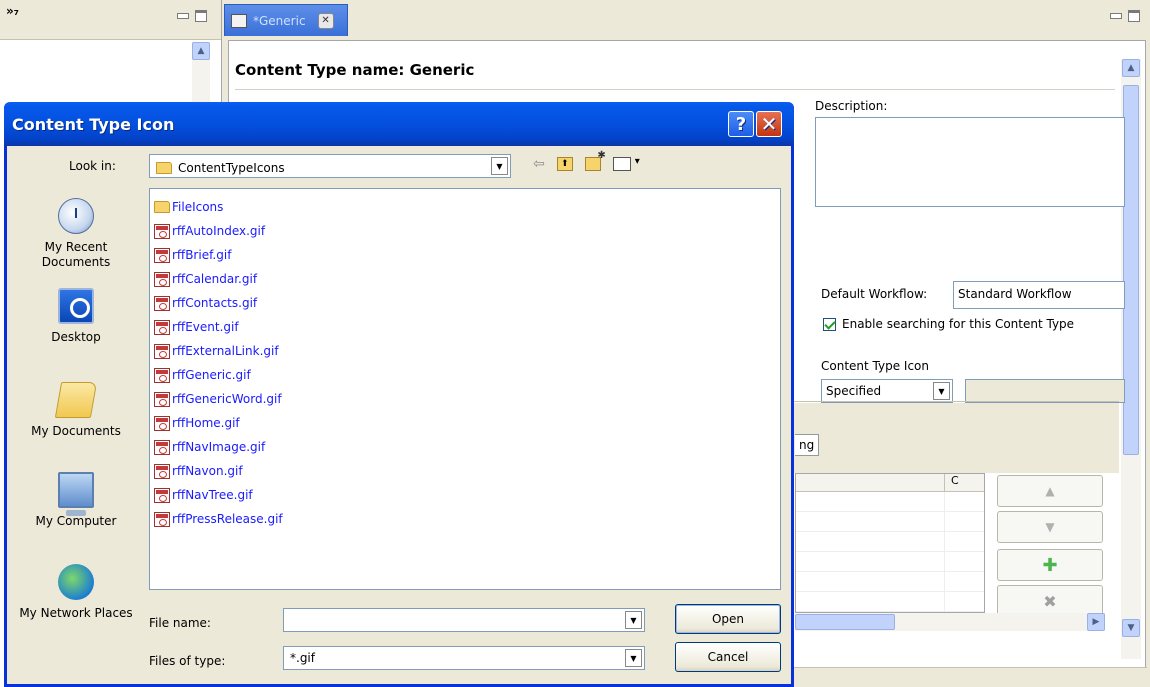 This screenshot has height=687, width=1150. Describe the element at coordinates (465, 207) in the screenshot. I see `list-item: FileIcons` at that location.